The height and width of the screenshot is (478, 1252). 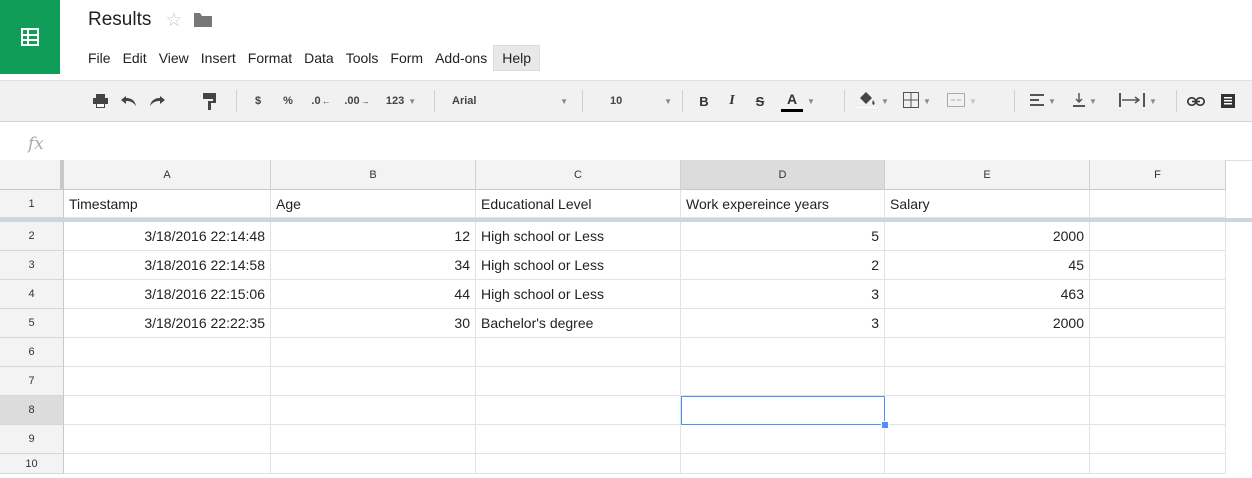 What do you see at coordinates (987, 204) in the screenshot?
I see `cell-e1: Salary` at bounding box center [987, 204].